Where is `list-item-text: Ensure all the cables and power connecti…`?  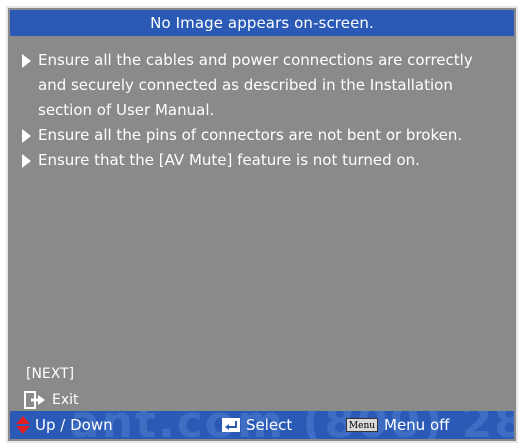 list-item-text: Ensure all the cables and power connecti… is located at coordinates (255, 85).